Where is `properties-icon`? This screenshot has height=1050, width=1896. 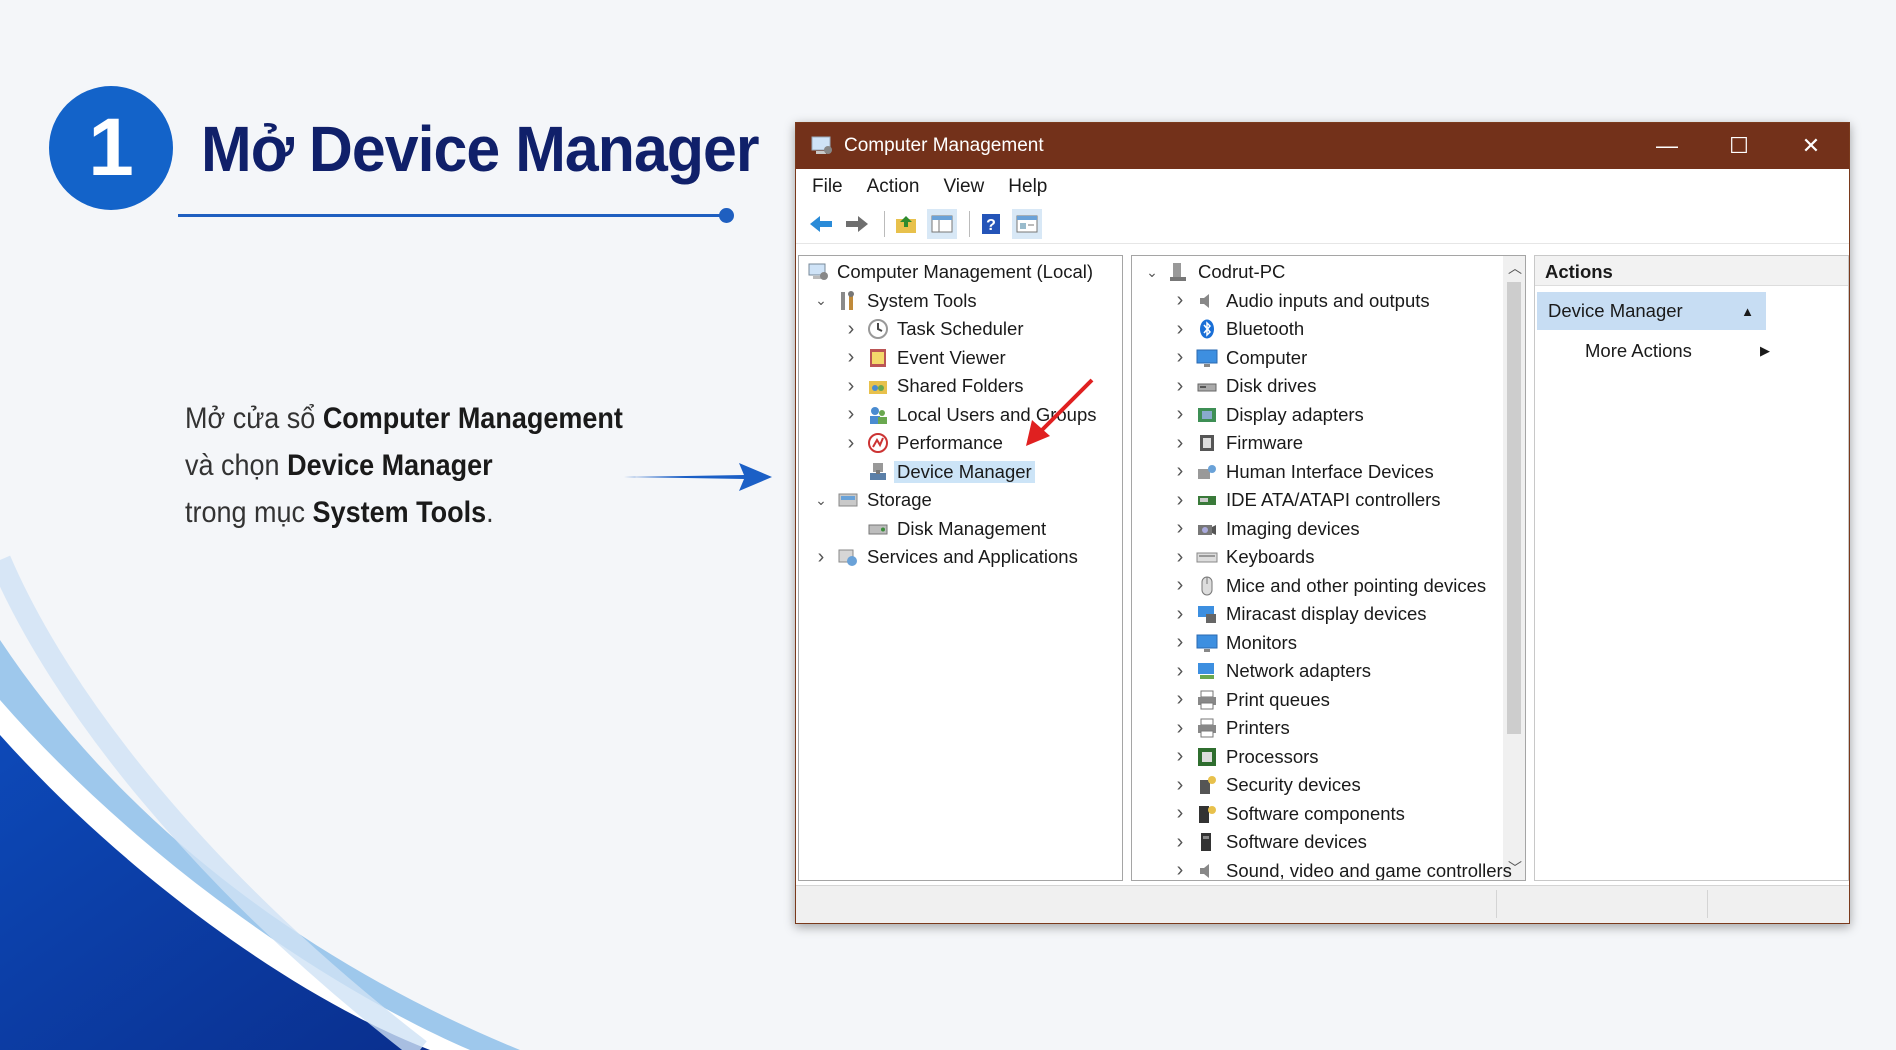 properties-icon is located at coordinates (1027, 223).